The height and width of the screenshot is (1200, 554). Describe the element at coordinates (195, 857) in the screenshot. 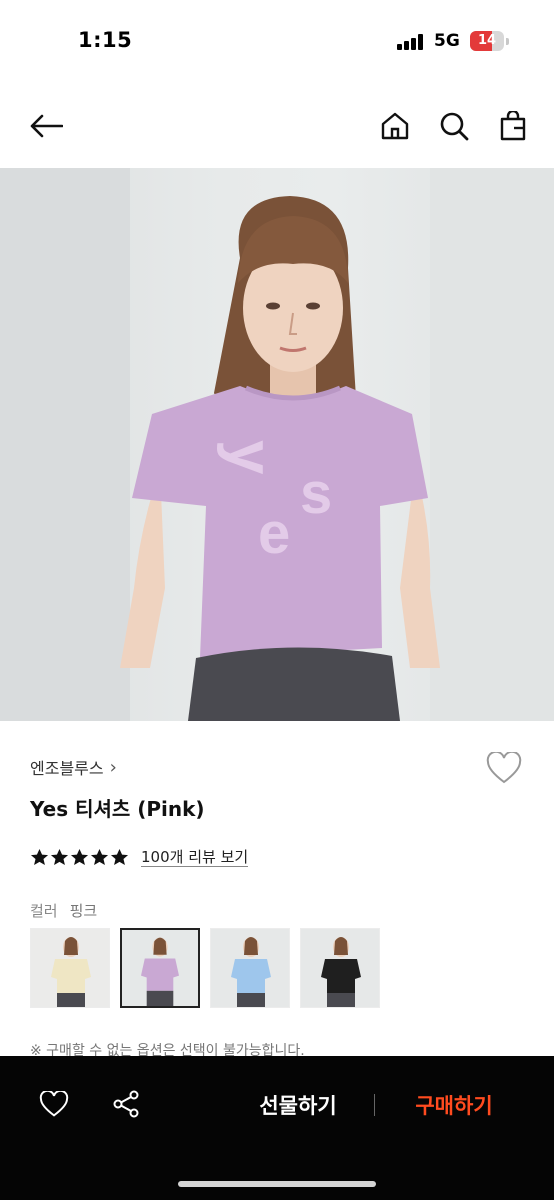

I see `review-link: 100개 리뷰 보기` at that location.